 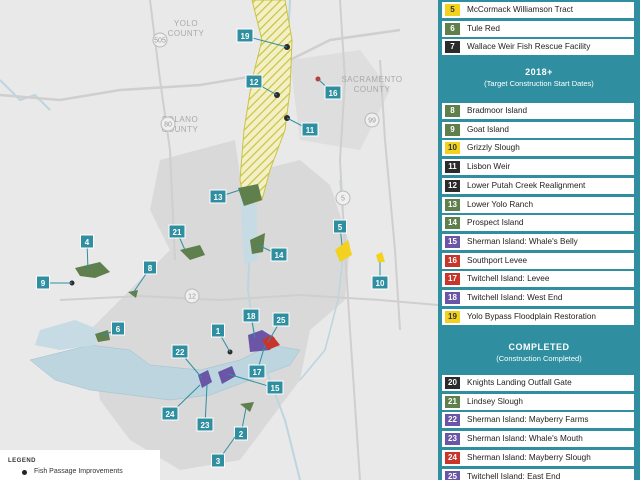 What do you see at coordinates (22, 461) in the screenshot?
I see `legend-title: LEGEND` at bounding box center [22, 461].